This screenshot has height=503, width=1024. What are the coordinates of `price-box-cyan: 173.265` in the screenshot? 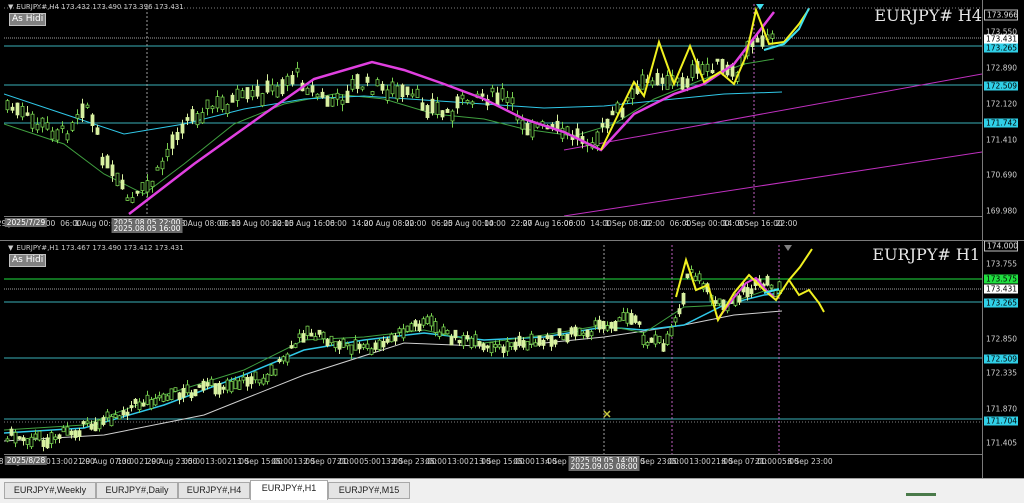 It's located at (1001, 303).